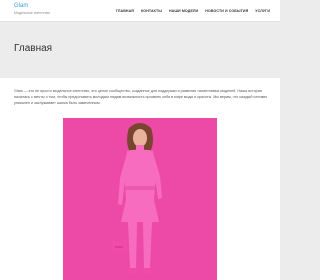  What do you see at coordinates (262, 11) in the screenshot?
I see `nav-item-services: Услуги` at bounding box center [262, 11].